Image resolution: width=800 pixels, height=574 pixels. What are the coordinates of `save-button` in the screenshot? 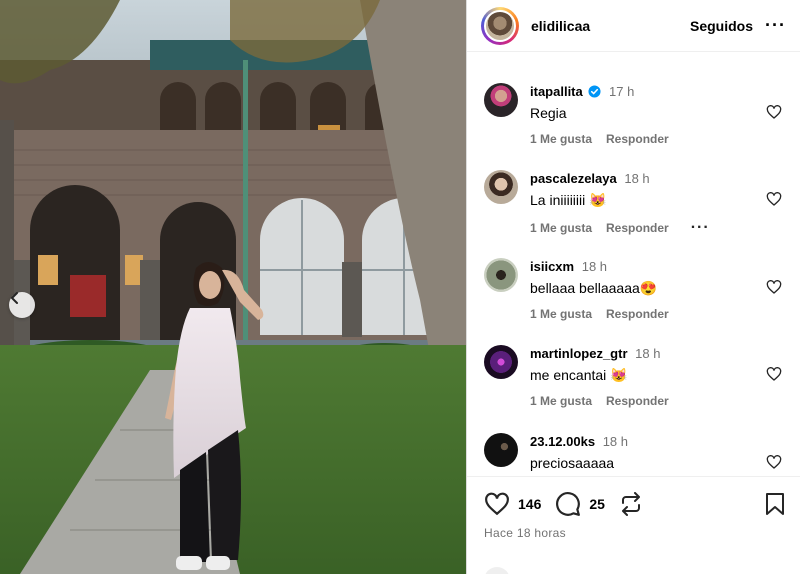 It's located at (775, 504).